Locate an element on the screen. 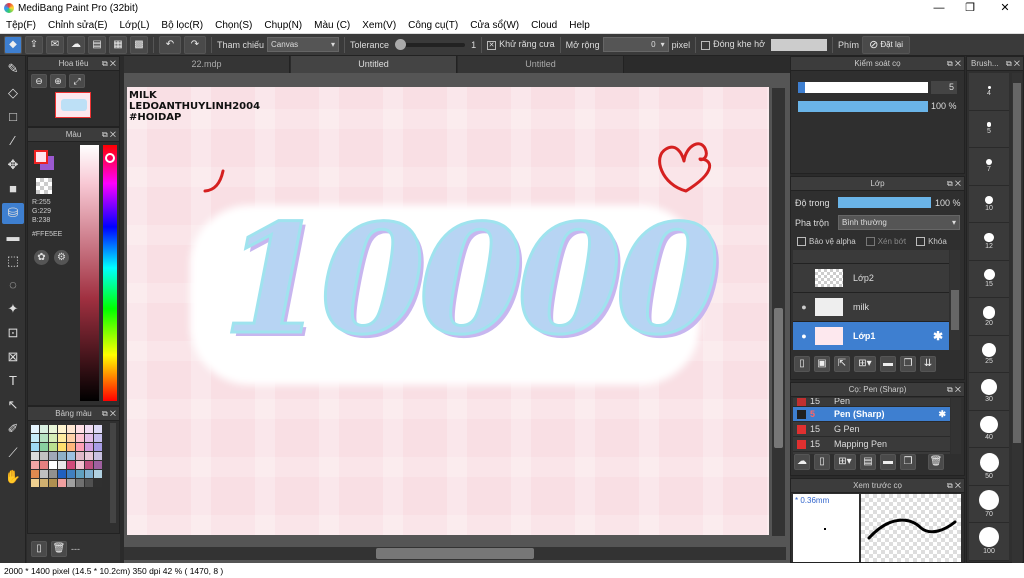  lock-checkbox: Khóa is located at coordinates (931, 242).